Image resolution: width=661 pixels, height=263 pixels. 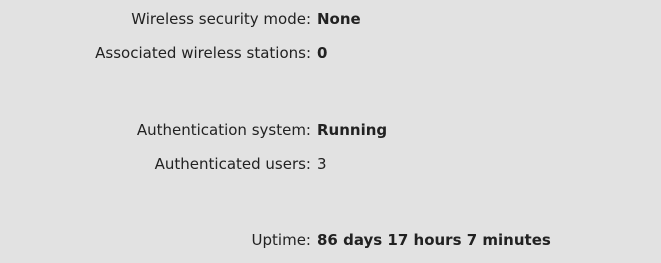 I want to click on uptime-row: Uptime: 86 days 17 hours 7 minutes, so click(x=330, y=240).